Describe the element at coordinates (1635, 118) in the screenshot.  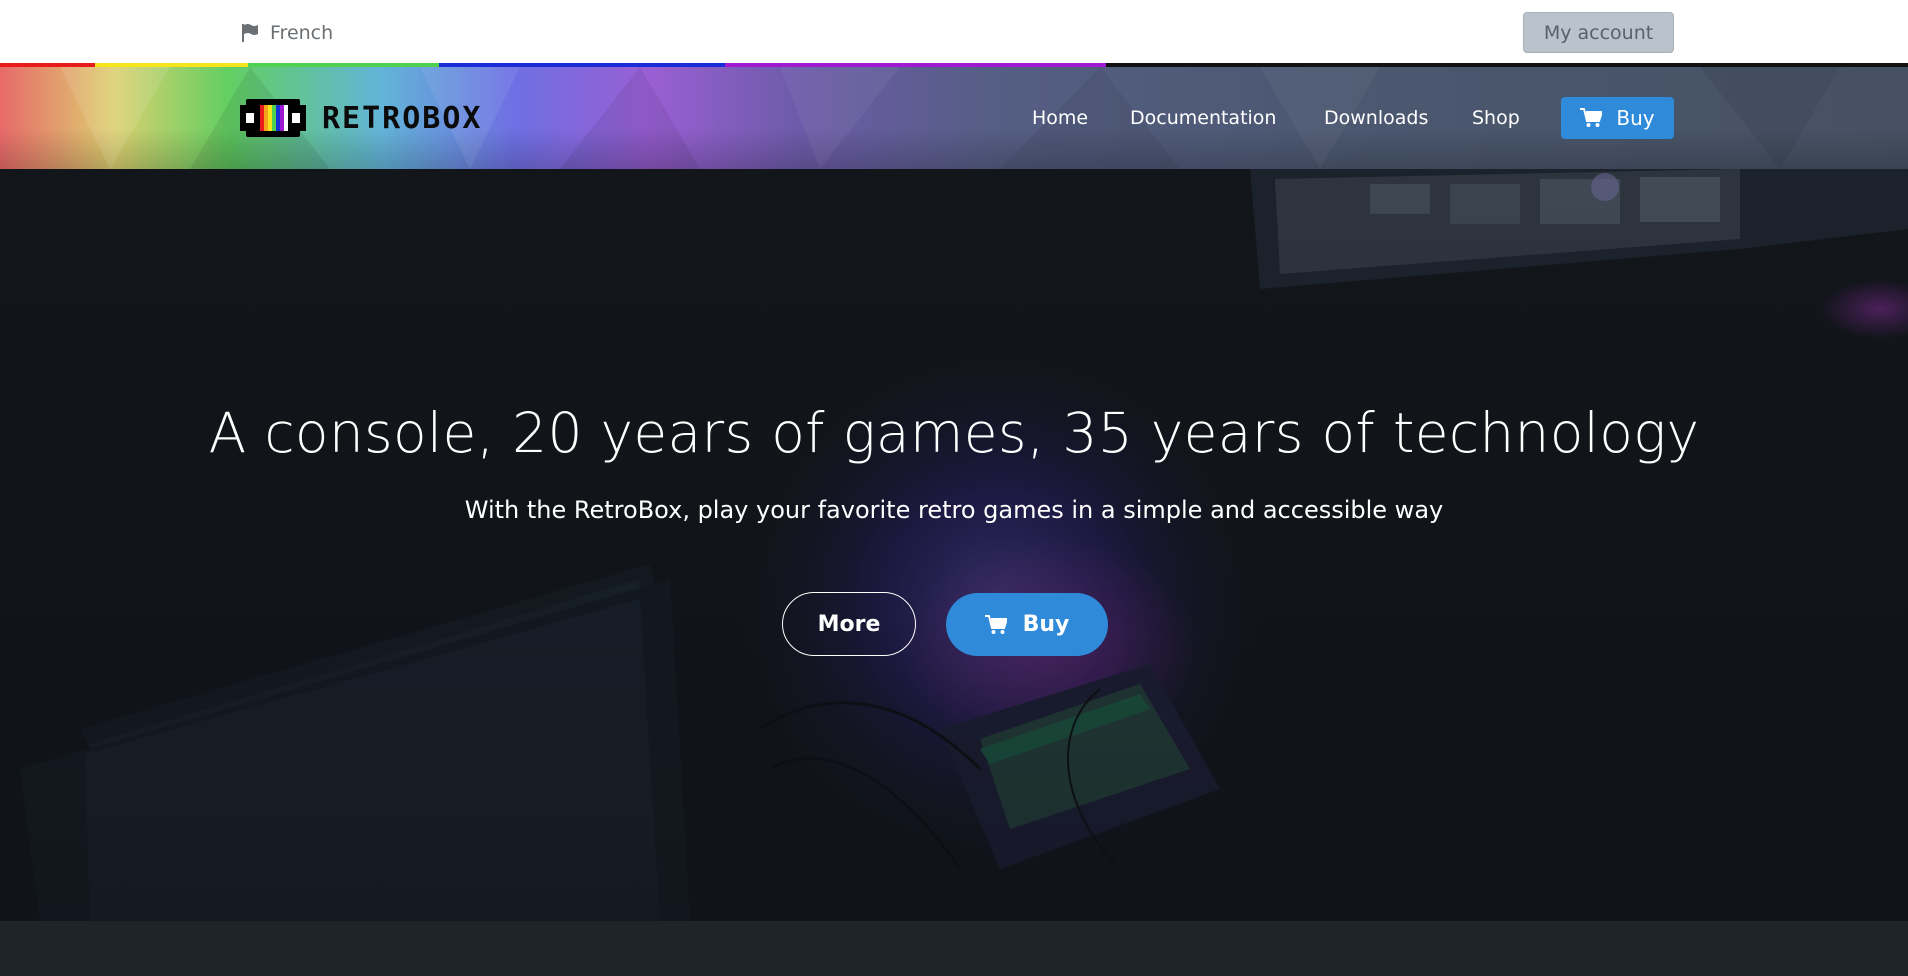
I see `nav-buy-label: Buy` at that location.